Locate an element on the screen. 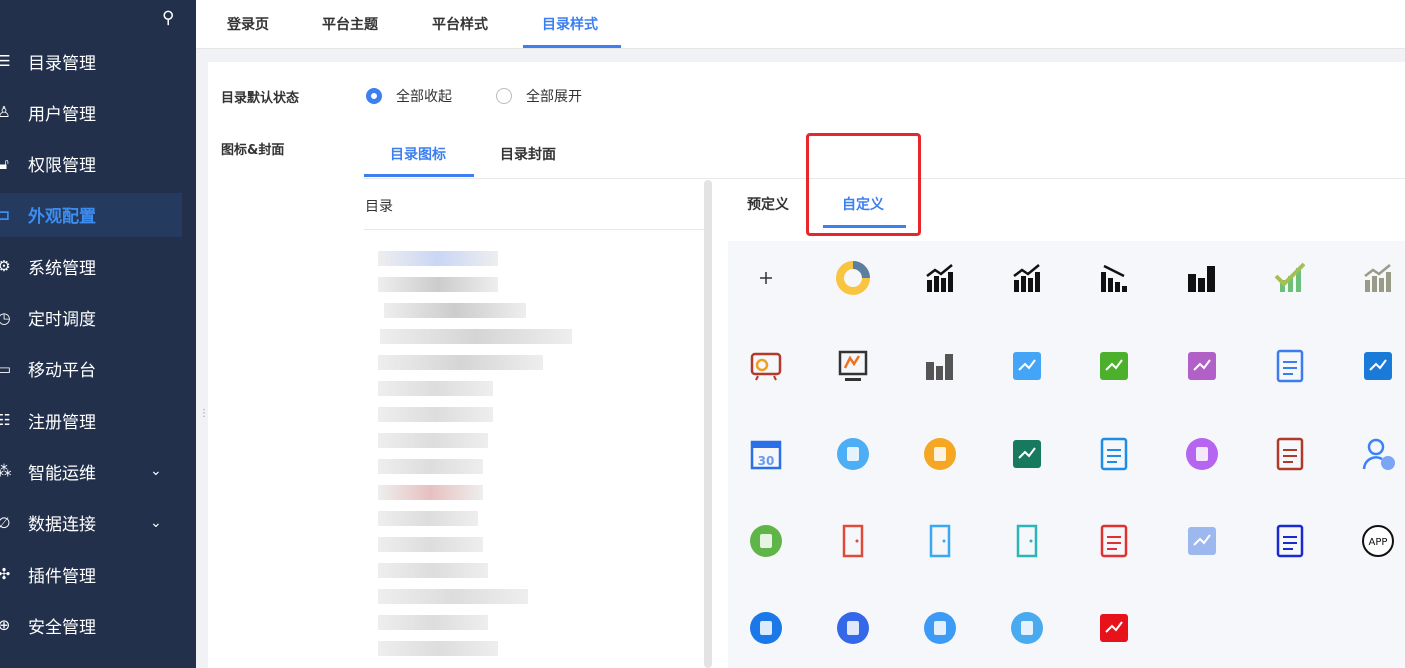 Image resolution: width=1405 pixels, height=668 pixels. pin-icon: ⚲ is located at coordinates (168, 18).